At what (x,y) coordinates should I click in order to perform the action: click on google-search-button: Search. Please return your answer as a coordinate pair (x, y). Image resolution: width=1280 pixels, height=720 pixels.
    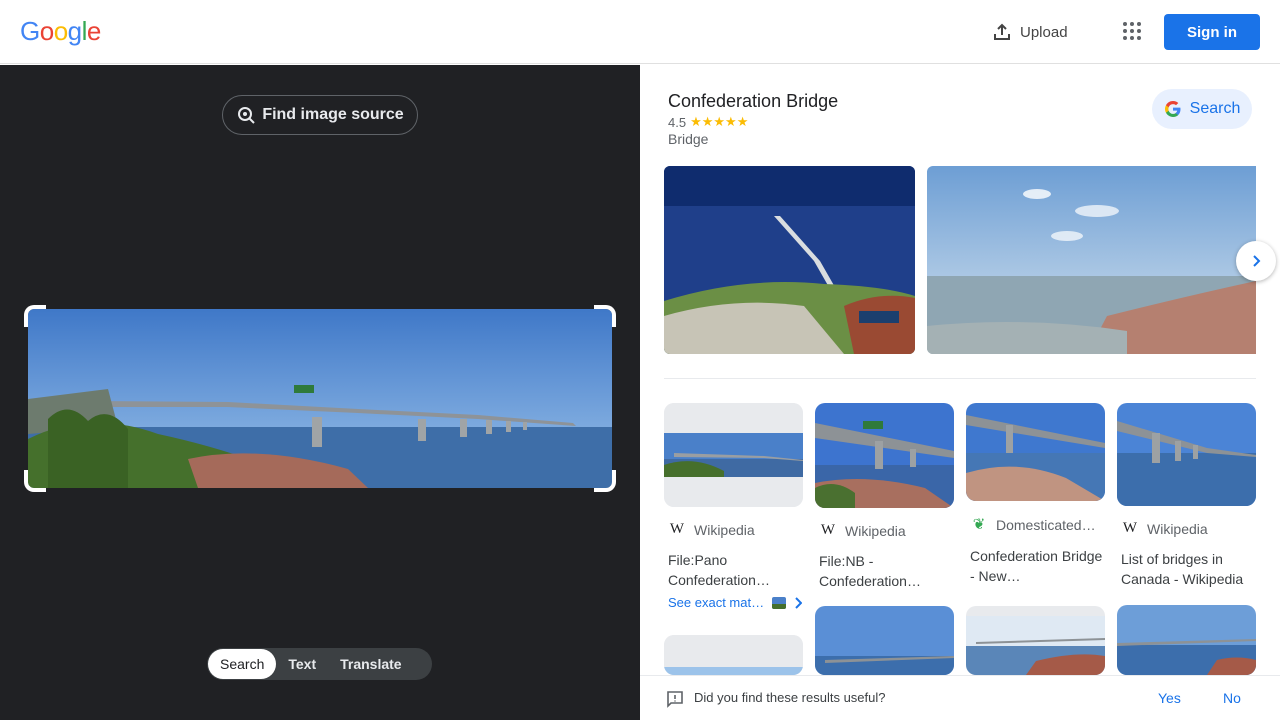
    Looking at the image, I should click on (1202, 109).